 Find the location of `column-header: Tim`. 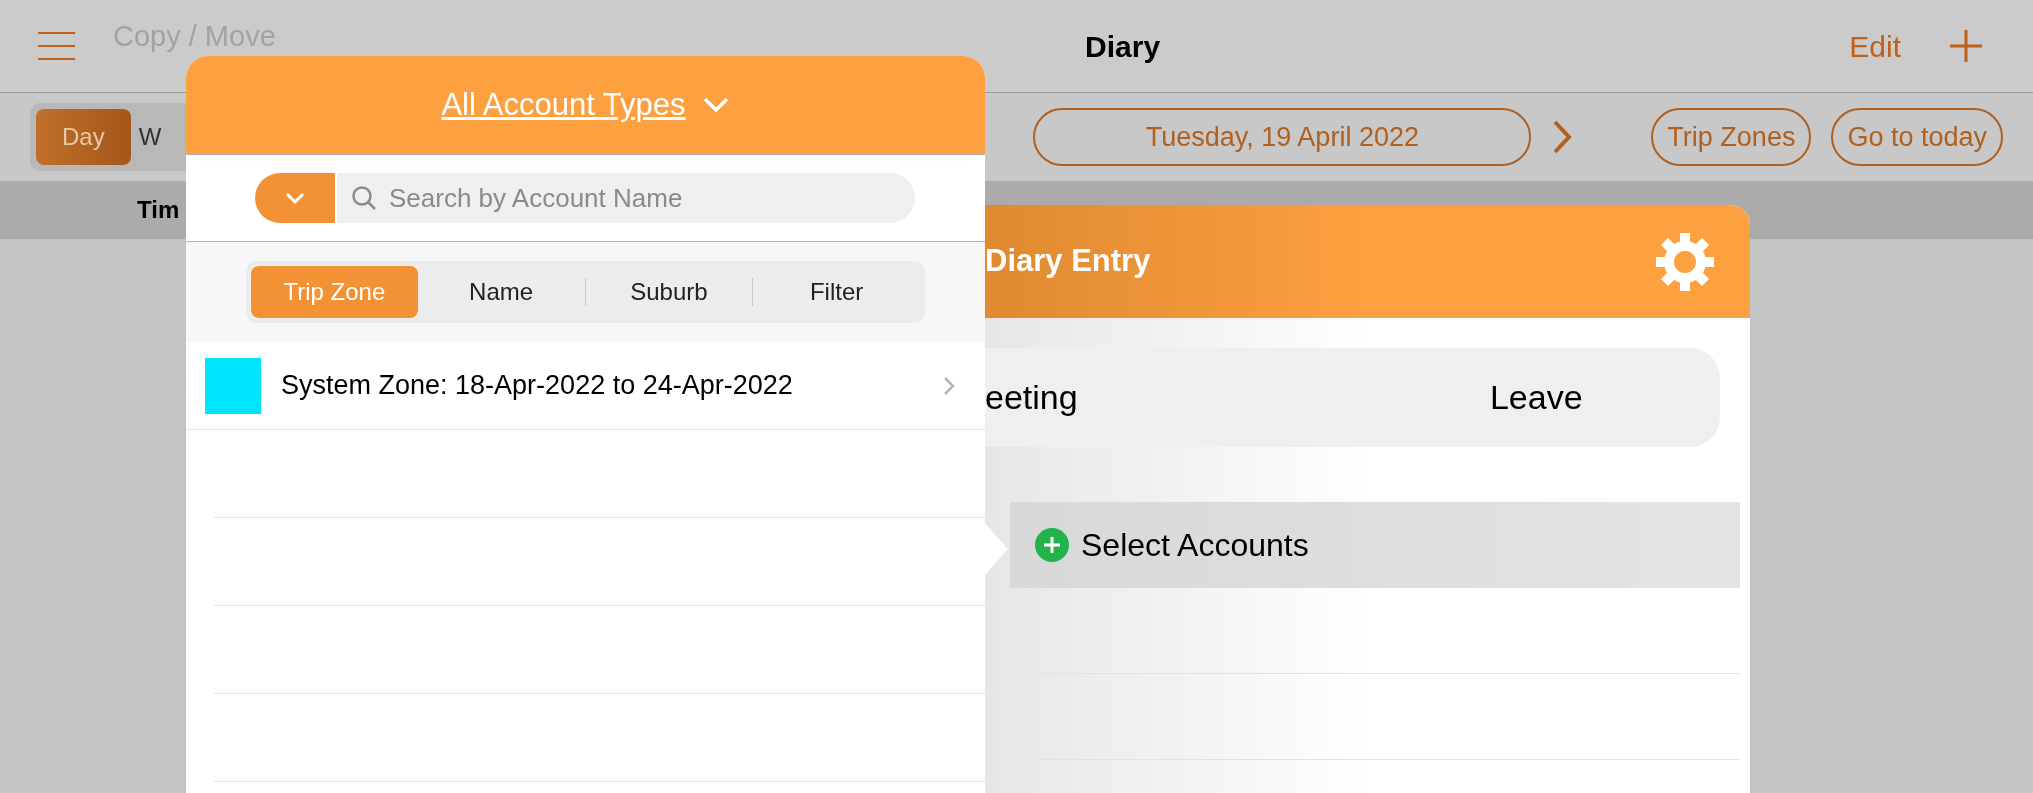

column-header: Tim is located at coordinates (158, 210).